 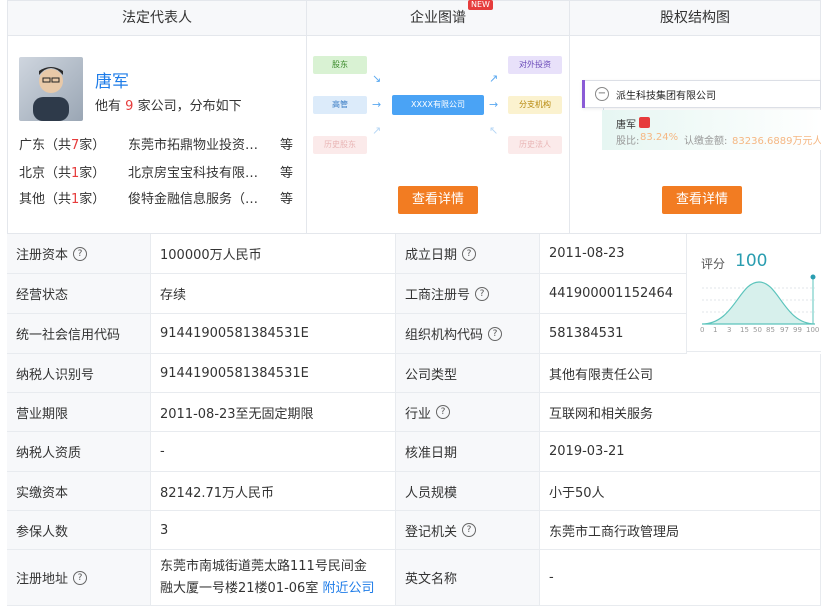 I want to click on equity-ratio-label: 股比:, so click(x=628, y=141).